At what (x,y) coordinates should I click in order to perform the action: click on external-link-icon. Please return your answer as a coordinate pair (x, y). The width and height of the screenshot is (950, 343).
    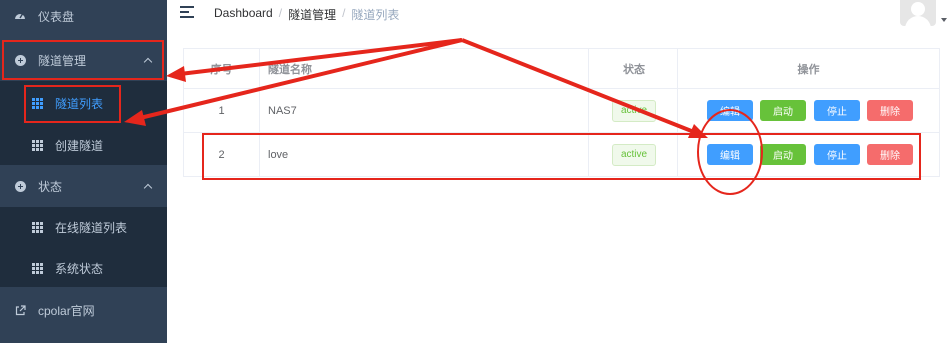
    Looking at the image, I should click on (20, 310).